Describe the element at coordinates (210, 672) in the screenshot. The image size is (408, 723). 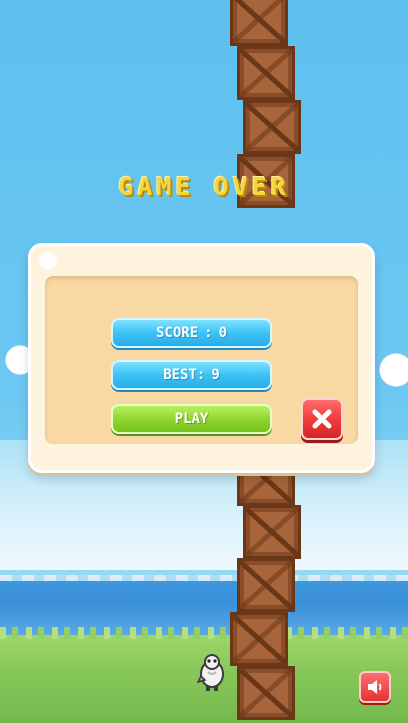
I see `bird-icon` at that location.